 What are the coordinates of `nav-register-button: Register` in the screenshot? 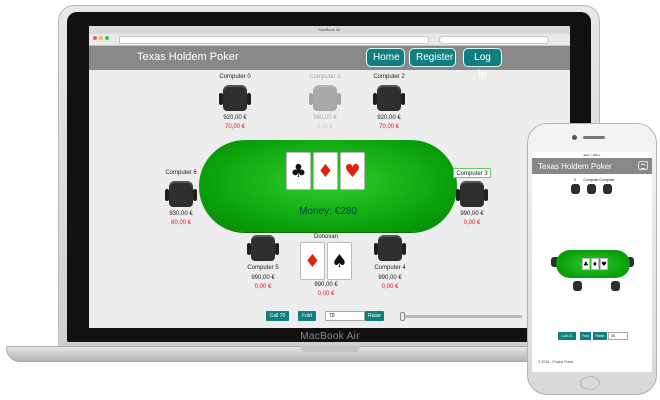 It's located at (432, 57).